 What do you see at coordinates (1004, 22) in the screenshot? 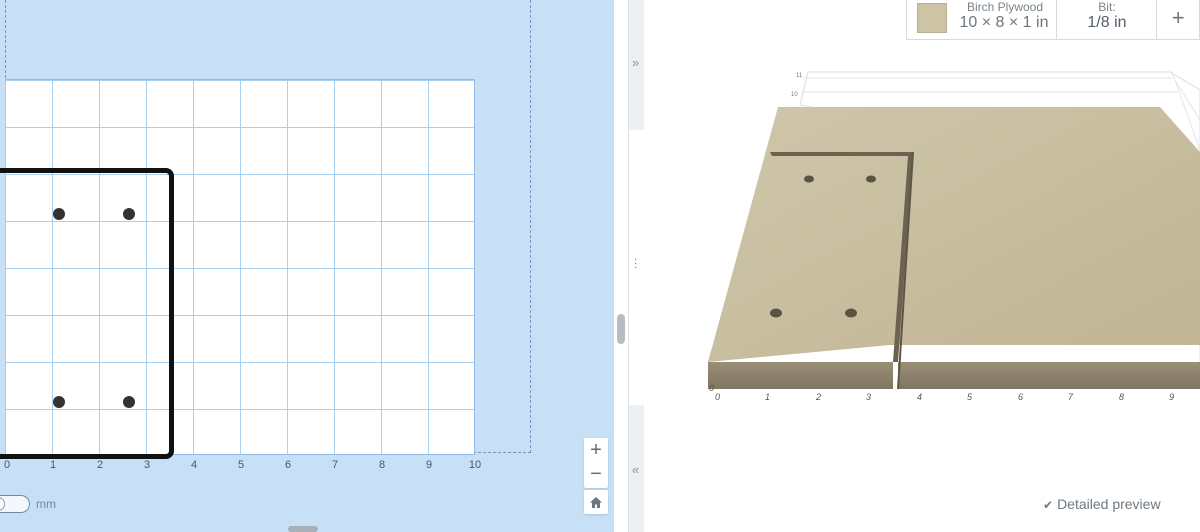
I see `material-dimensions: 10 × 8 × 1 in` at bounding box center [1004, 22].